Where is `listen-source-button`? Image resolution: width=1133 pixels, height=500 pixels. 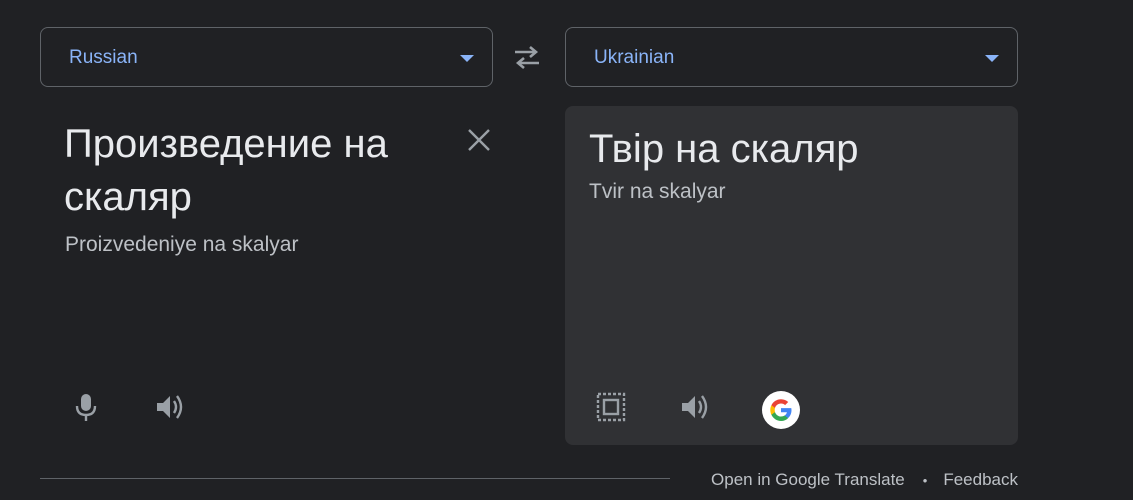 listen-source-button is located at coordinates (170, 407).